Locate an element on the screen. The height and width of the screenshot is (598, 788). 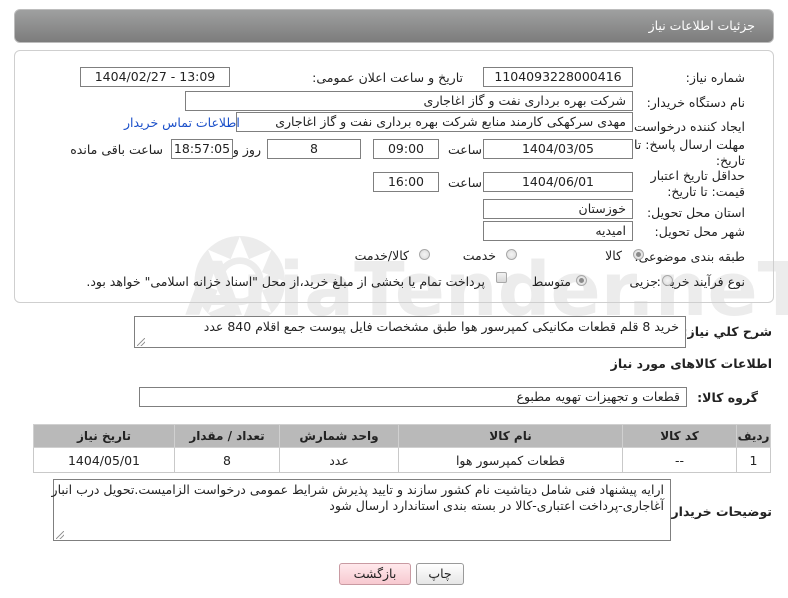
deadline-label: مهلت ارسال پاسخ: تا تاریخ: is located at coordinates (689, 152).